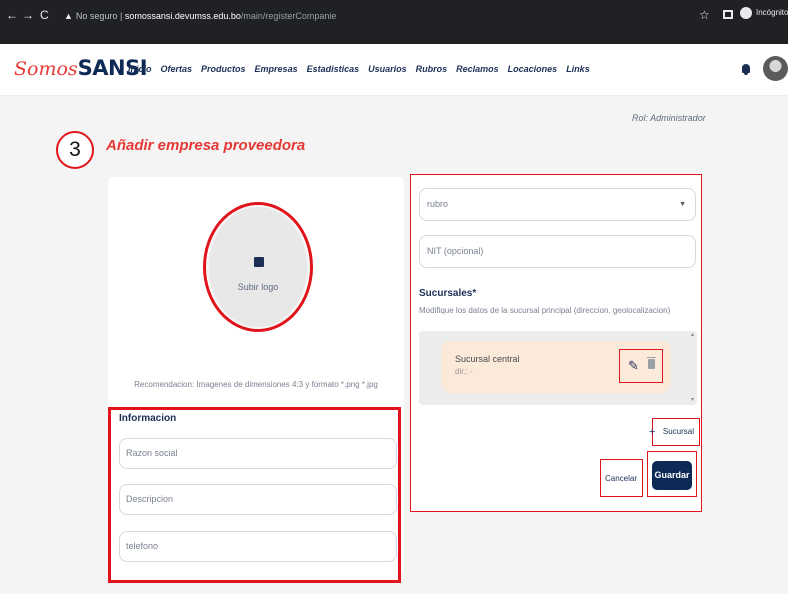 Image resolution: width=788 pixels, height=594 pixels. I want to click on nav-item-empresas: Empresas, so click(276, 69).